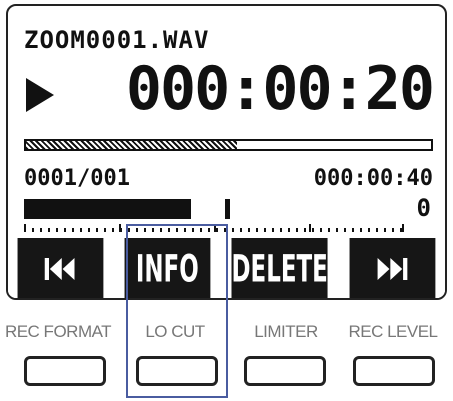 This screenshot has height=401, width=453. Describe the element at coordinates (214, 209) in the screenshot. I see `level-meter` at that location.